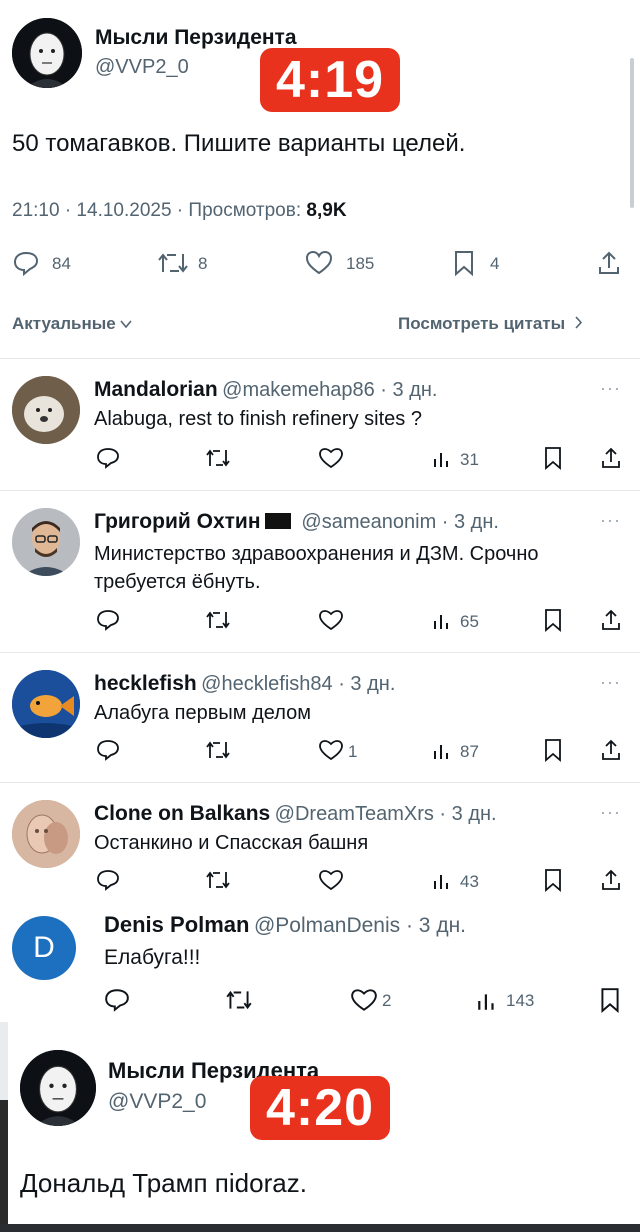  I want to click on dog-avatar-icon, so click(46, 410).